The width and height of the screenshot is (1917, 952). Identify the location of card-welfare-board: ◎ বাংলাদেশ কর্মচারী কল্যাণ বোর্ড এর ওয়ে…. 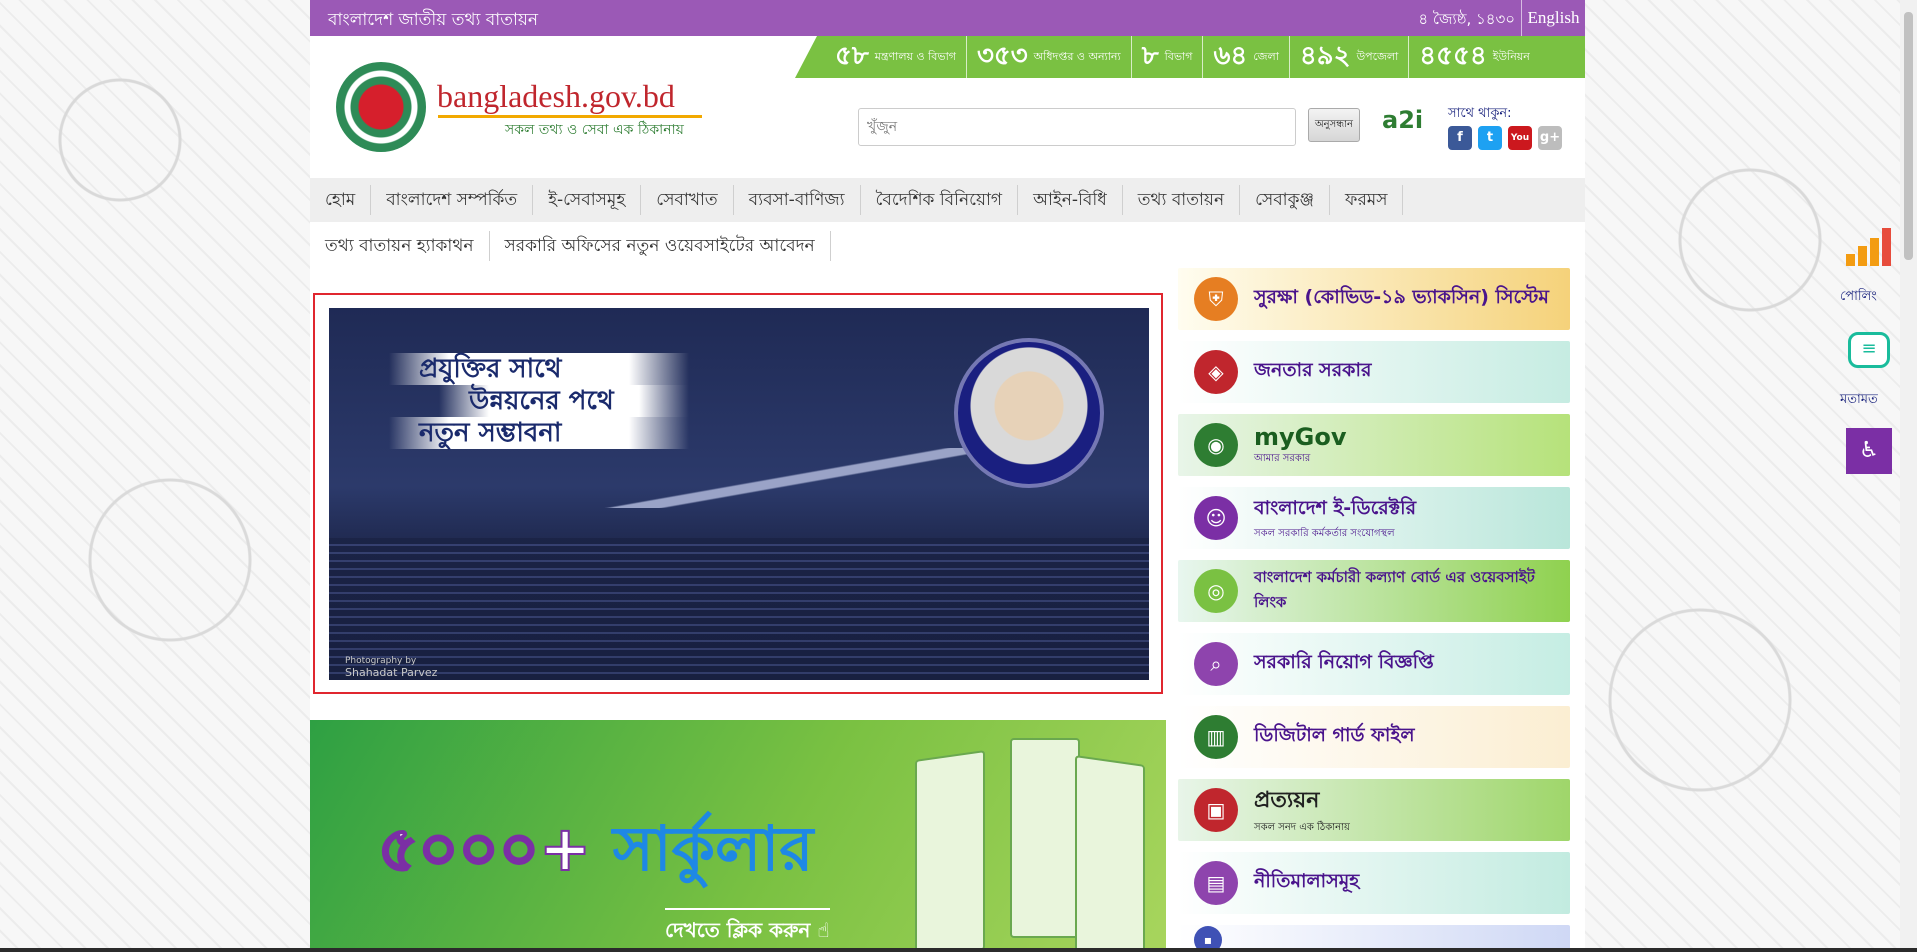
(1374, 591).